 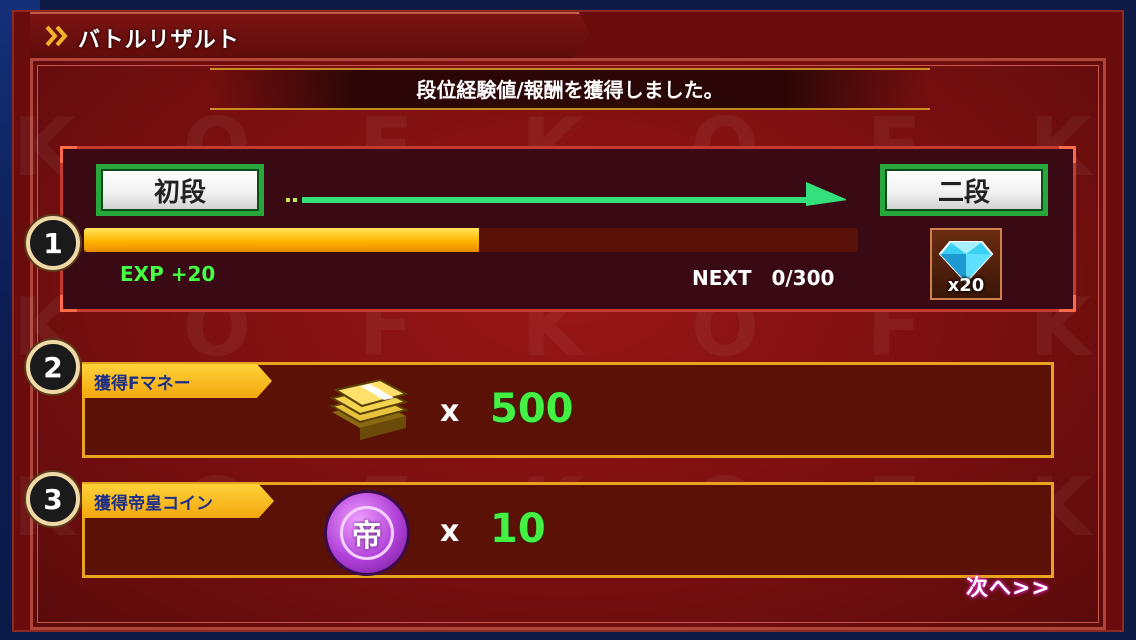 I want to click on double-chevron-icon, so click(x=56, y=36).